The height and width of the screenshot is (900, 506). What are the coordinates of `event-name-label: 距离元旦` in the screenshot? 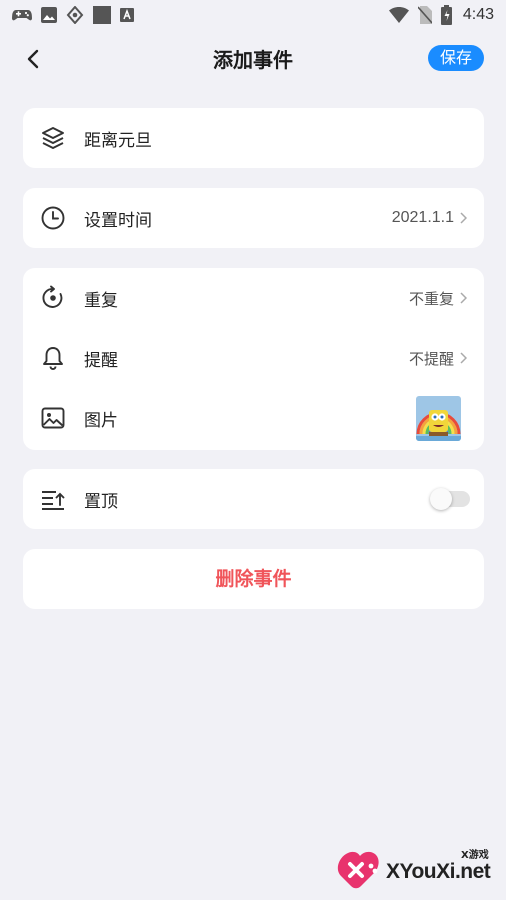 It's located at (118, 140).